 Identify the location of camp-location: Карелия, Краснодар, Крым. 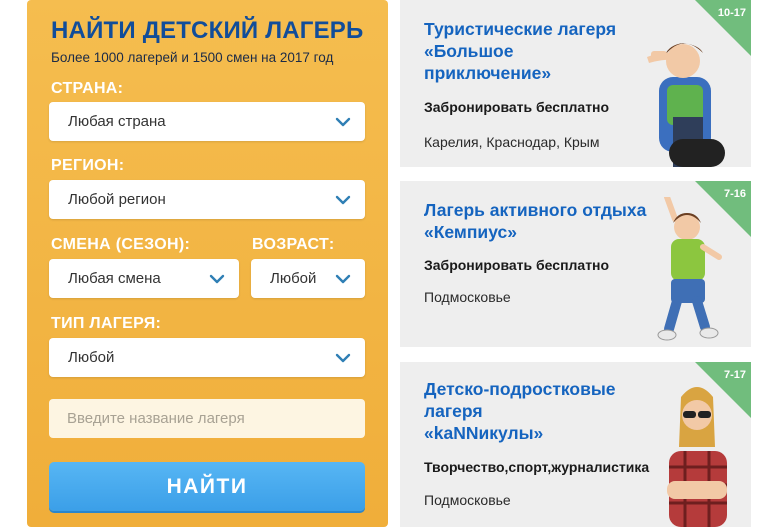
(512, 142).